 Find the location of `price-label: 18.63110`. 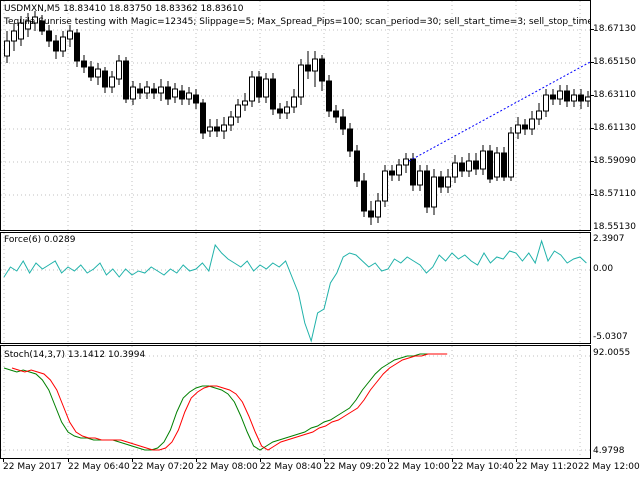

price-label: 18.63110 is located at coordinates (614, 95).